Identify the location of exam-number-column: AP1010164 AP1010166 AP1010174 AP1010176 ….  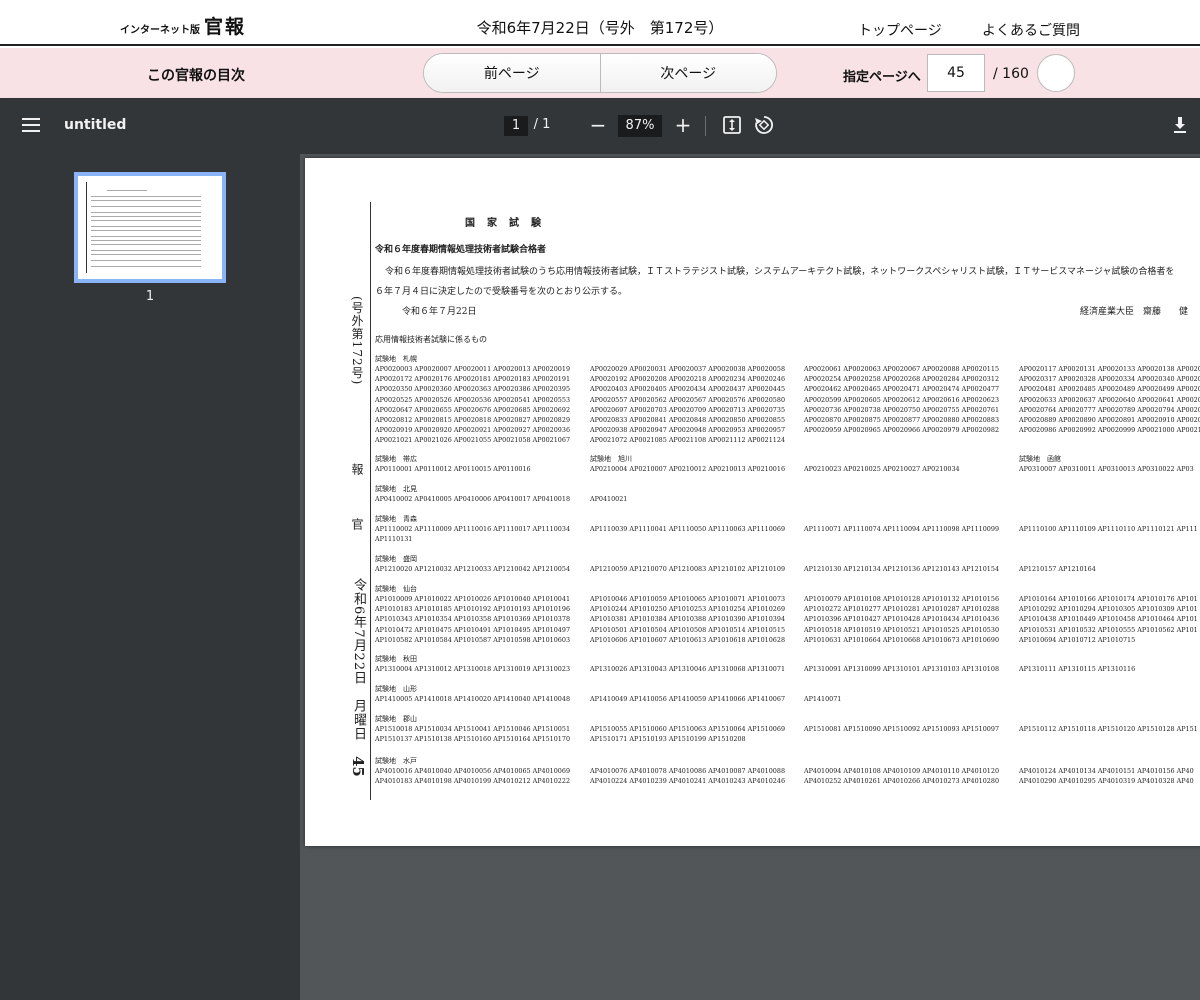
(1108, 619).